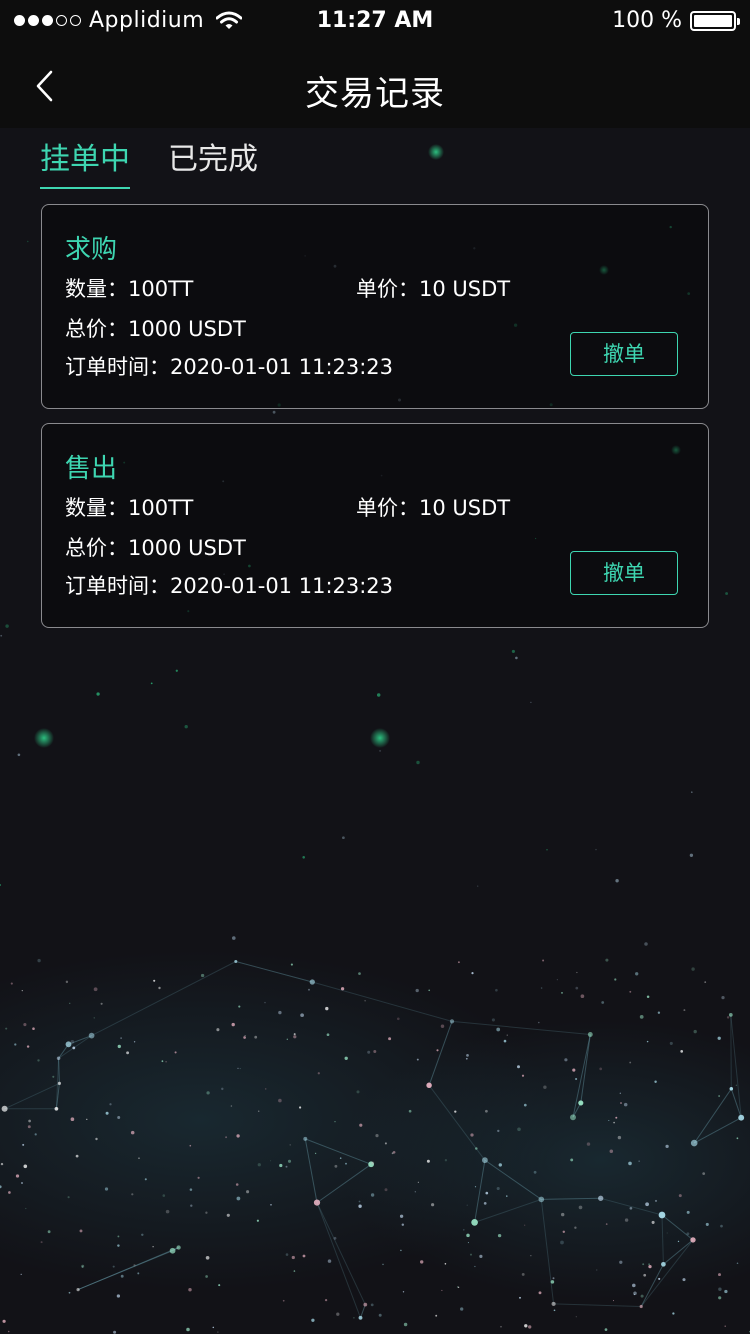  I want to click on order-type: 售出, so click(91, 469).